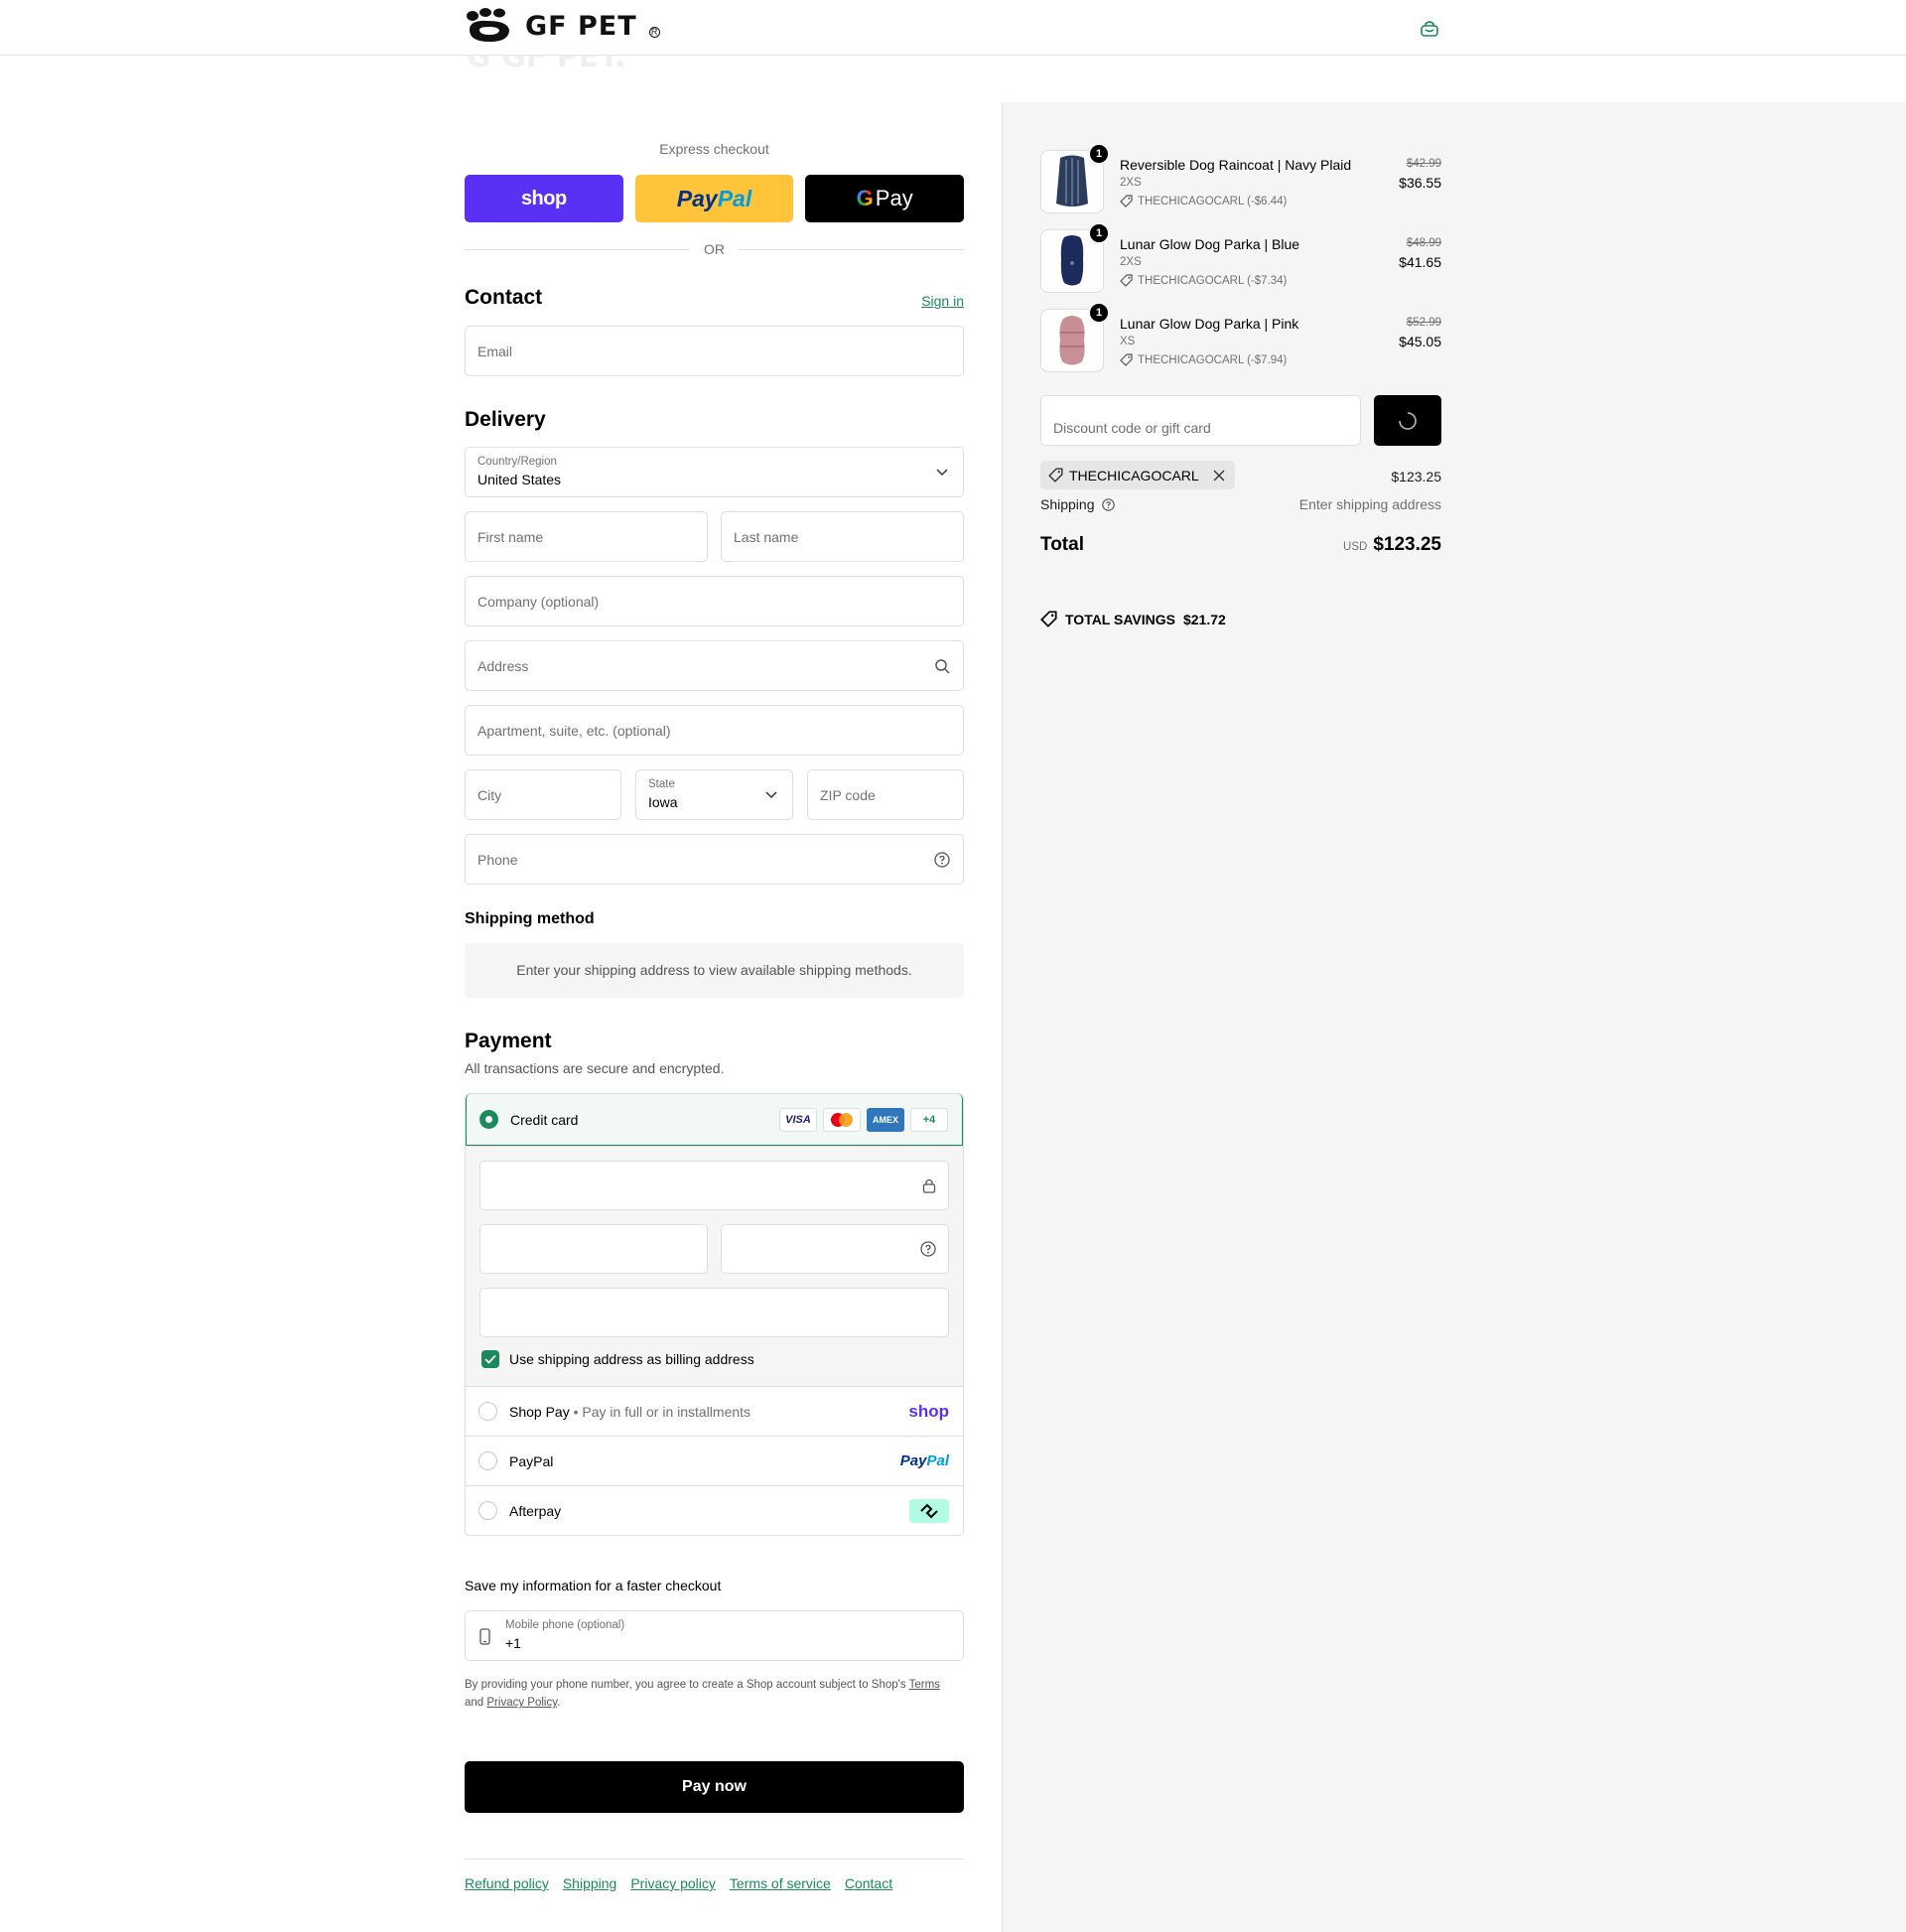  Describe the element at coordinates (714, 1510) in the screenshot. I see `payment-option-afterpay: Afterpay` at that location.